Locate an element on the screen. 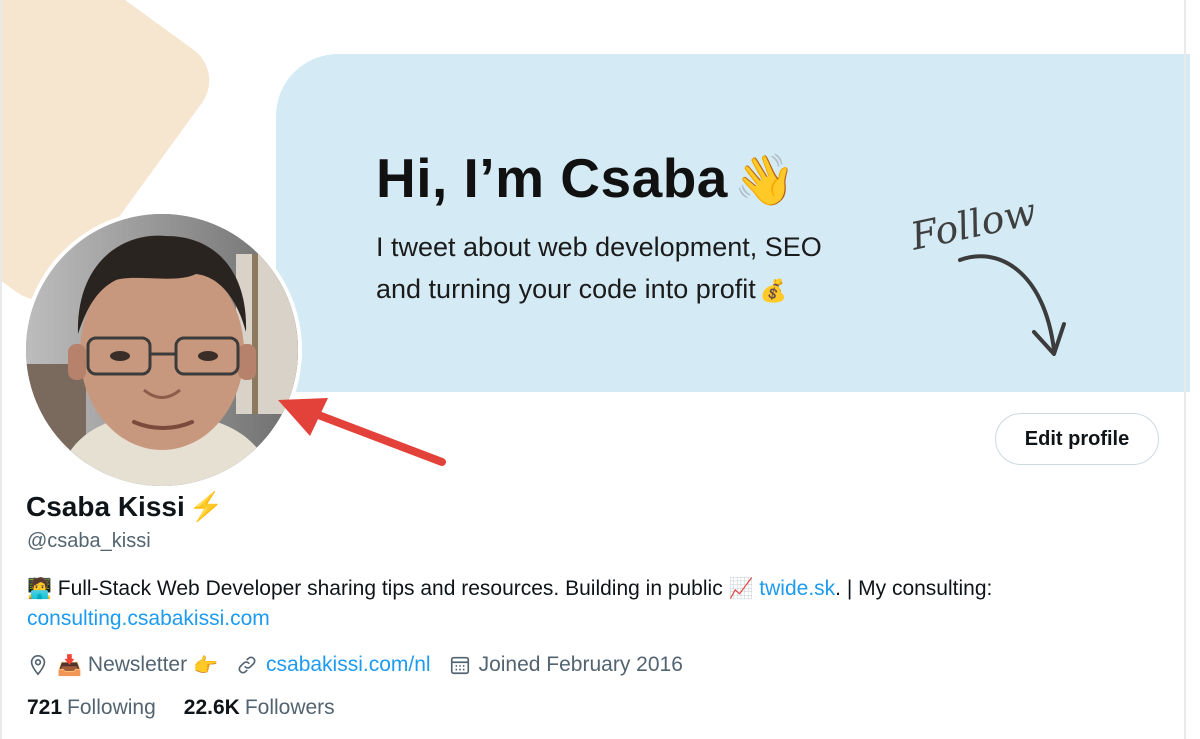 Image resolution: width=1200 pixels, height=739 pixels. banner-subtitle-line-2: and turning your code into profit 💰 is located at coordinates (582, 289).